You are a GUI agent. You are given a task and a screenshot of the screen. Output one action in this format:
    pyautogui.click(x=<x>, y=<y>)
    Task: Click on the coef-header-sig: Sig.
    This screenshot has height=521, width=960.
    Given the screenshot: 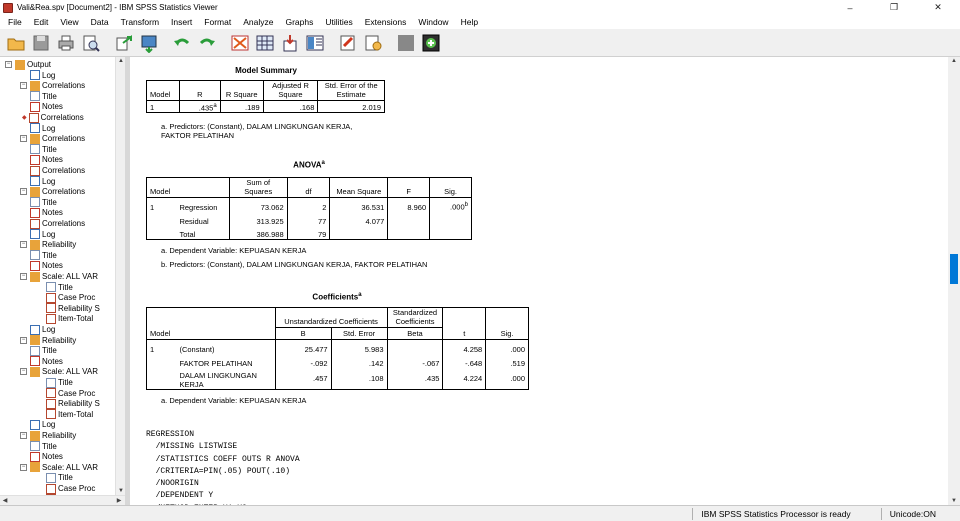 What is the action you would take?
    pyautogui.click(x=507, y=333)
    